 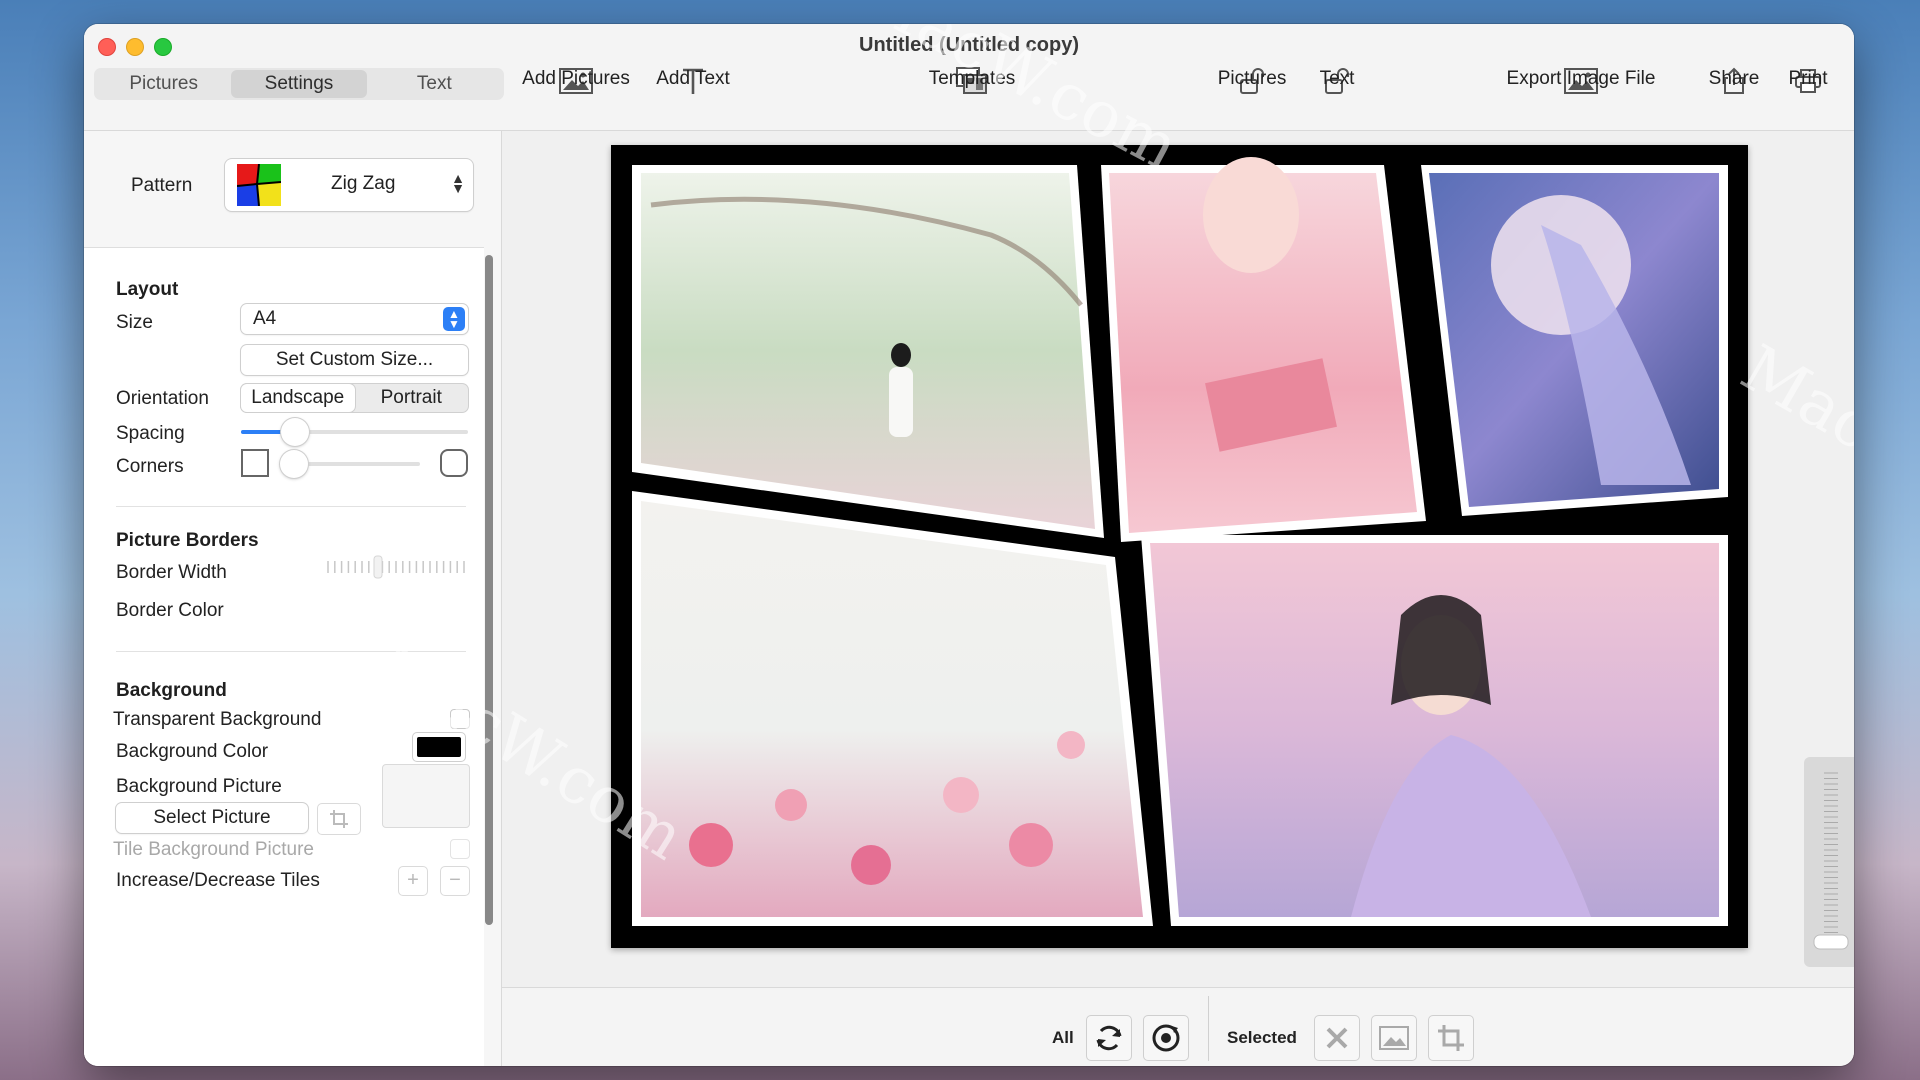 I want to click on corners-slider-knob, so click(x=294, y=464).